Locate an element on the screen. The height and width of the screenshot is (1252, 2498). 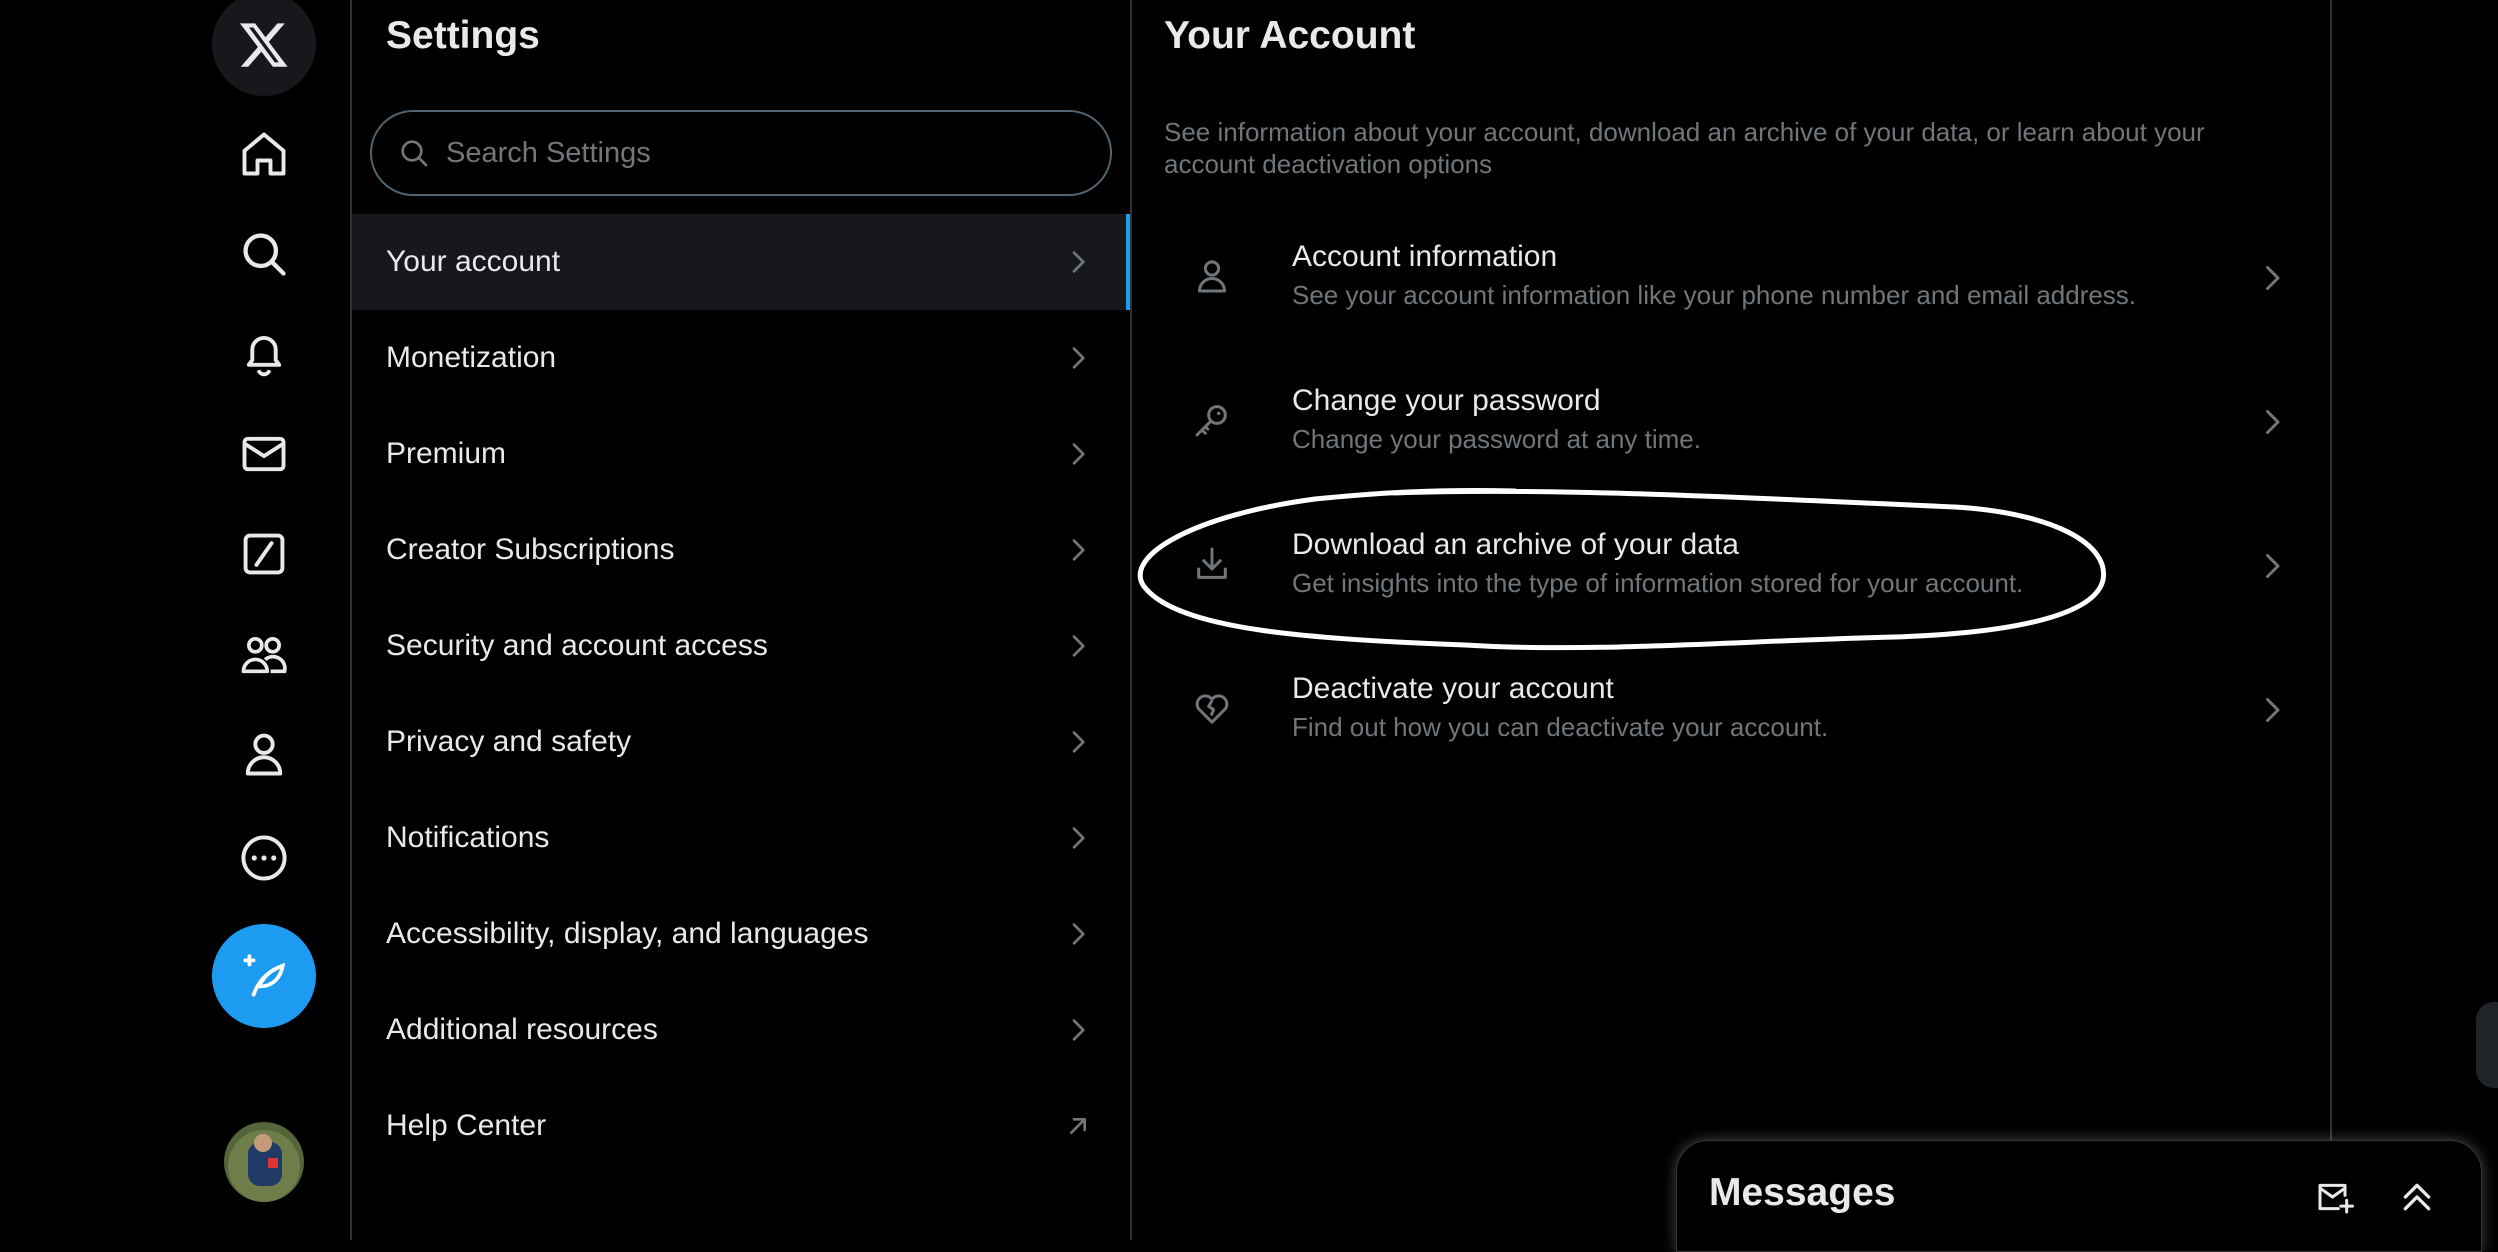
broken-heart-icon is located at coordinates (1212, 709).